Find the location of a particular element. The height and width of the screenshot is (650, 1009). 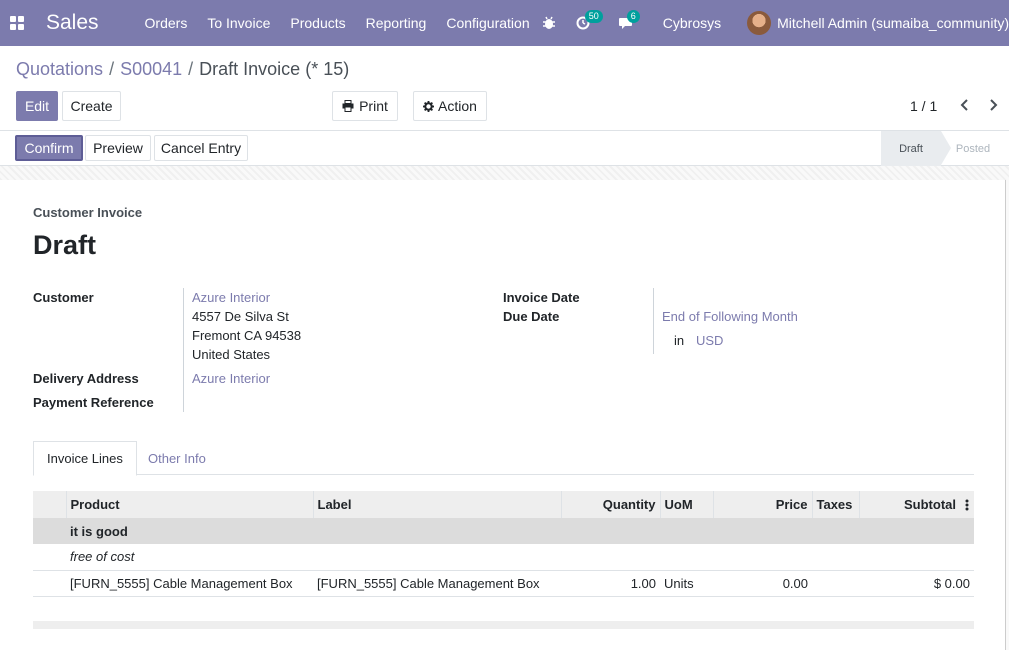

pager-previous-icon is located at coordinates (965, 106).